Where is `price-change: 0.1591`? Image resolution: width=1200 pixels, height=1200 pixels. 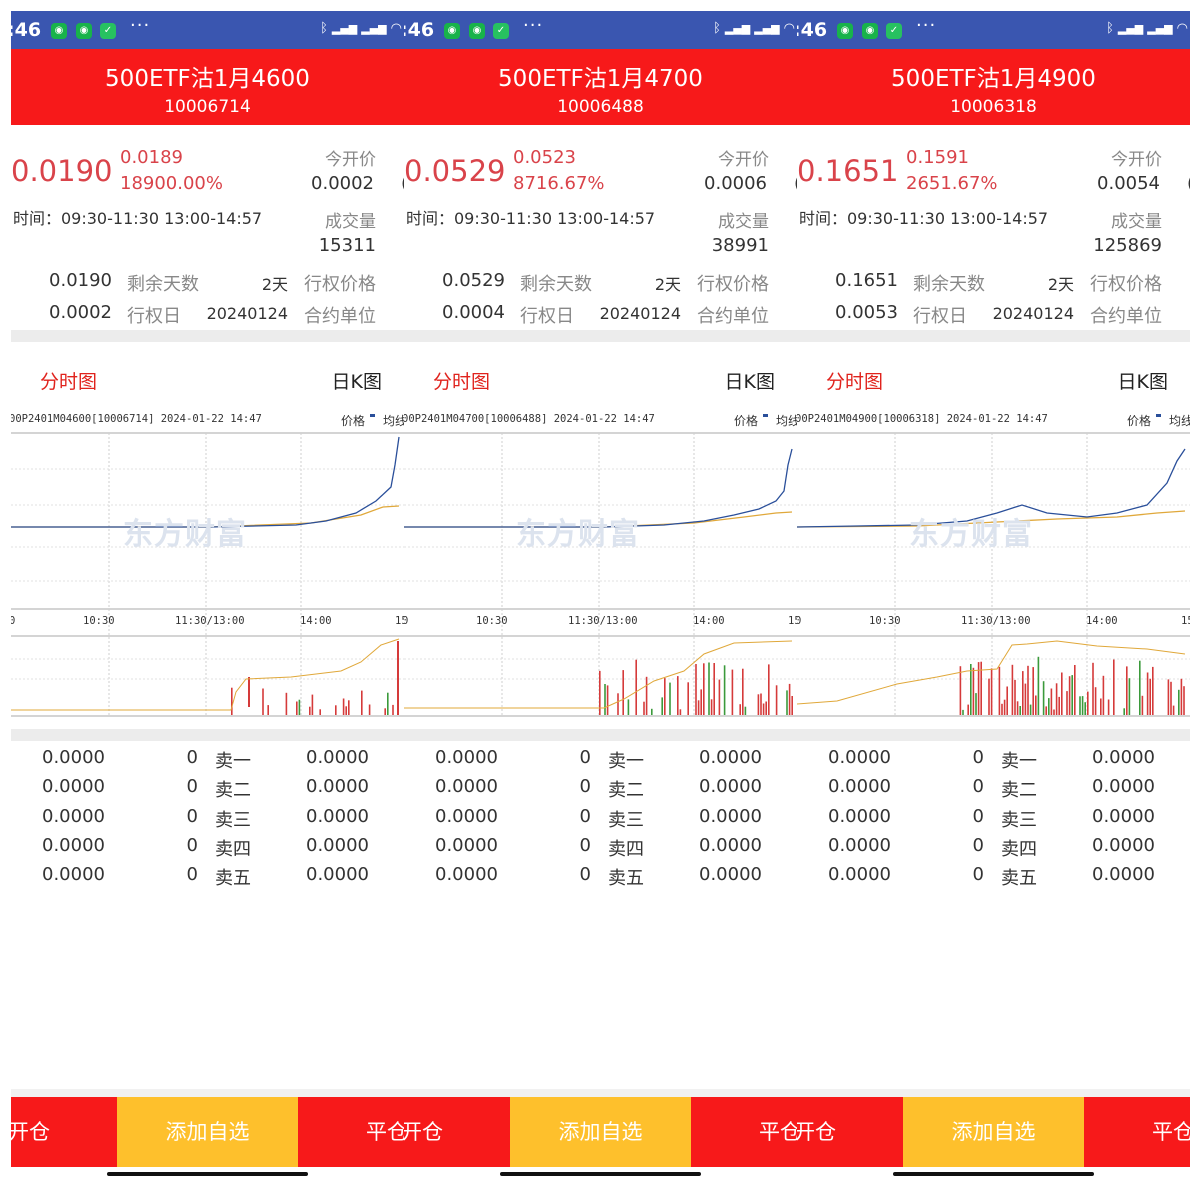 price-change: 0.1591 is located at coordinates (937, 157).